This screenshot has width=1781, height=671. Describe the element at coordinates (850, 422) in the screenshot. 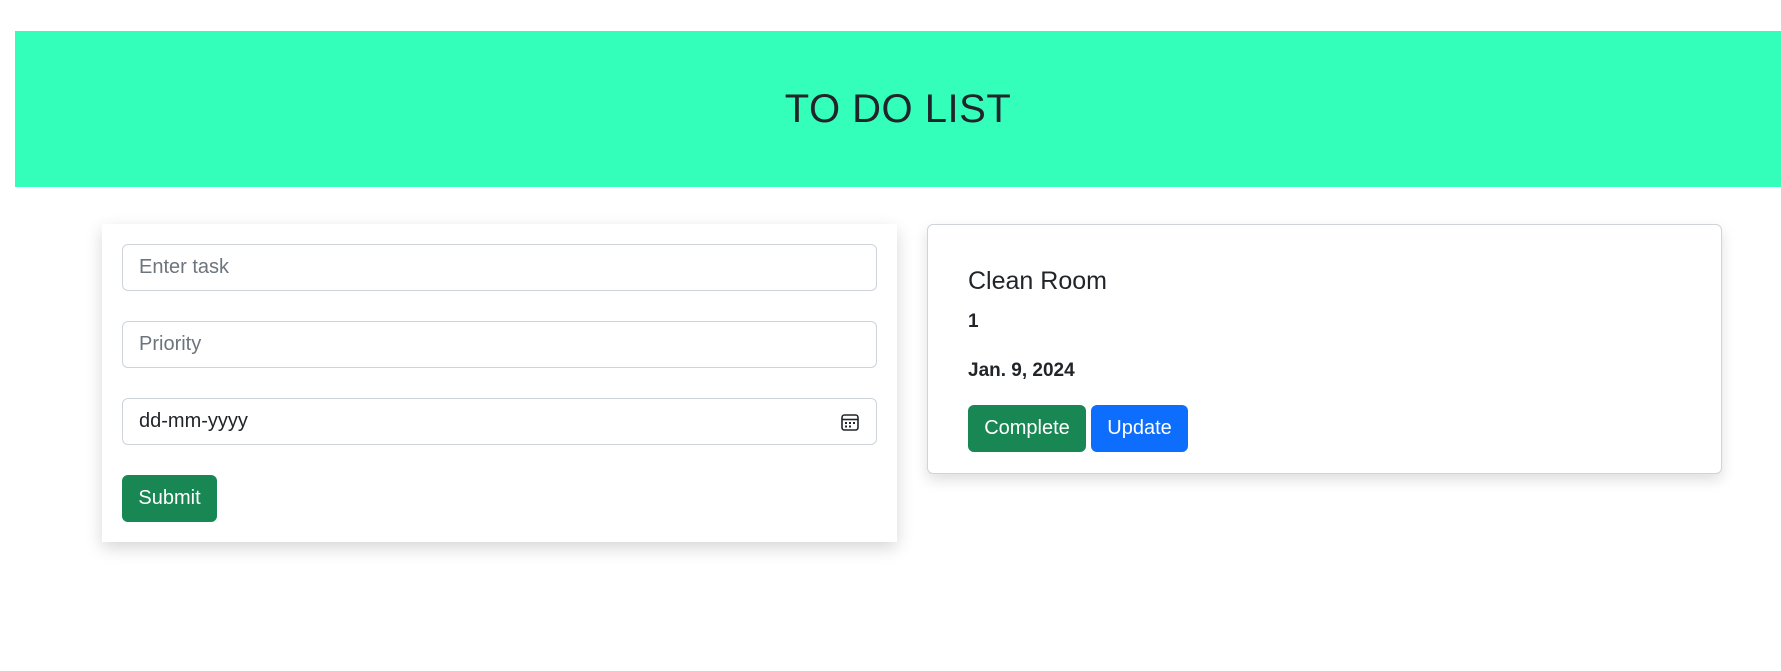

I see `calendar-icon` at that location.